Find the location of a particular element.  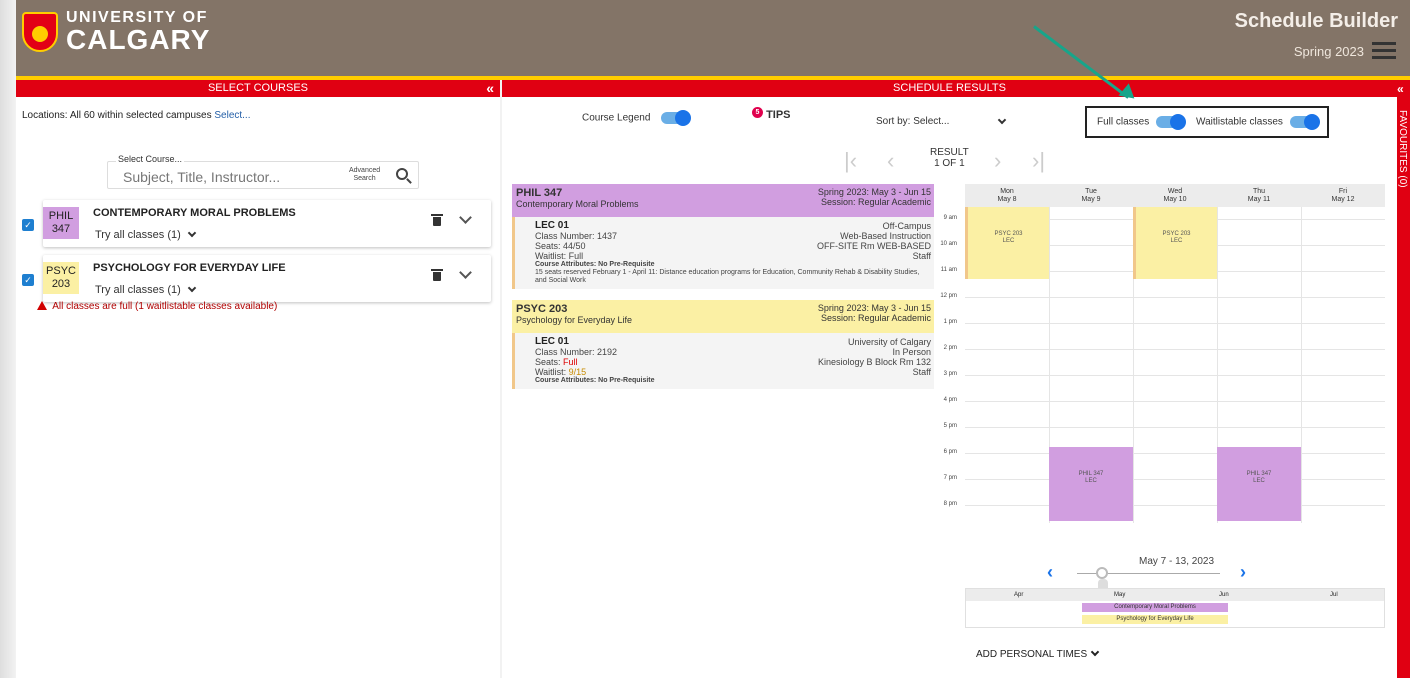

result-counter: RESULT 1 OF 1 is located at coordinates (949, 158).